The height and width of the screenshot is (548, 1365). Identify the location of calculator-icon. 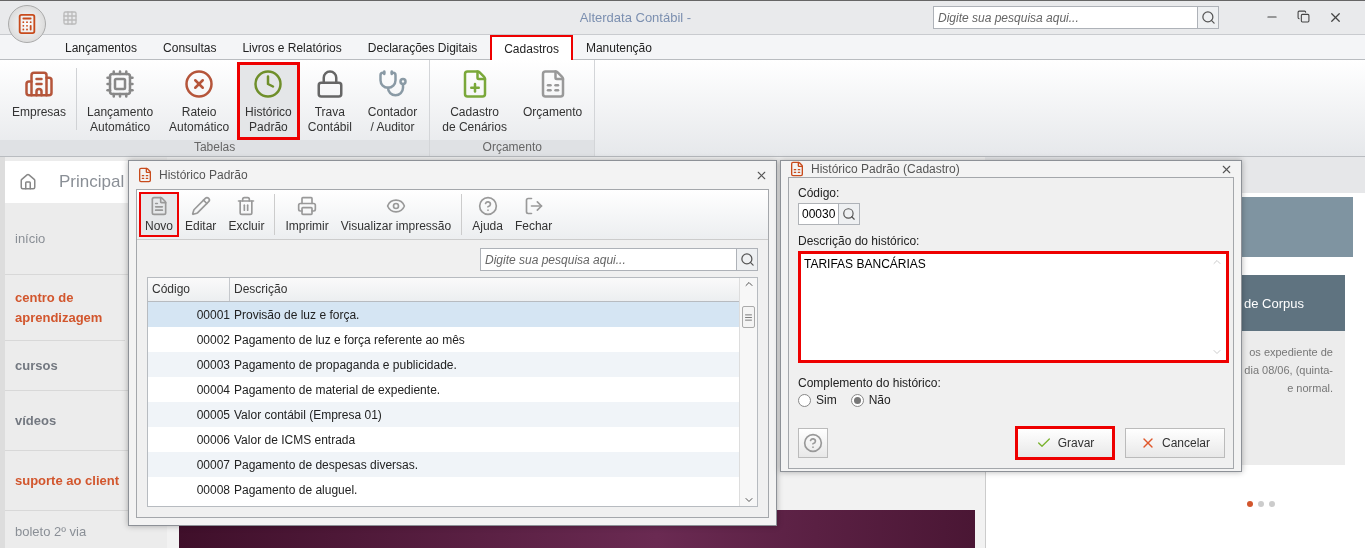
(27, 23).